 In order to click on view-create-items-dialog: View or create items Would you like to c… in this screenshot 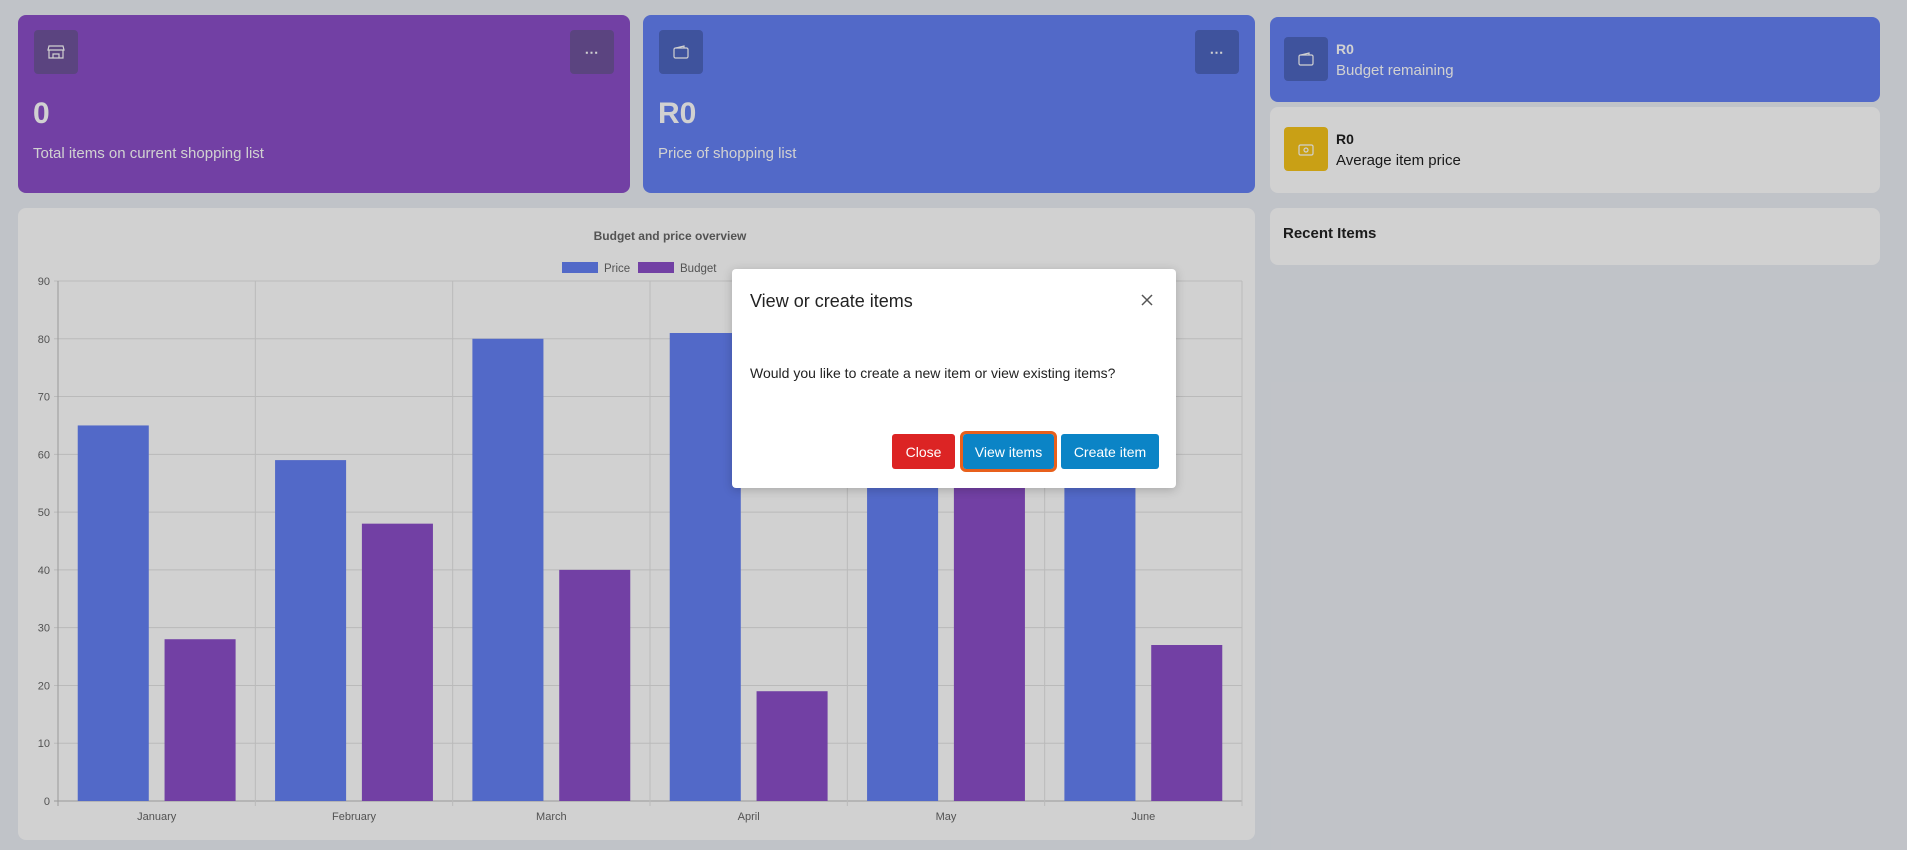, I will do `click(954, 378)`.